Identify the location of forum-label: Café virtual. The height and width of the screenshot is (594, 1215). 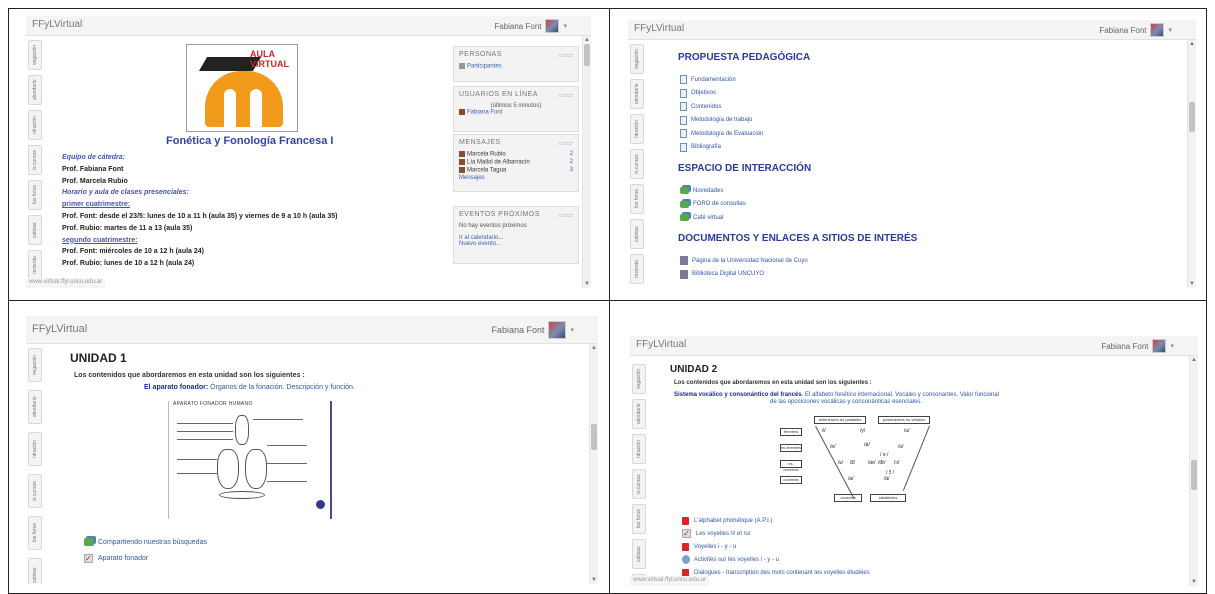
(708, 218).